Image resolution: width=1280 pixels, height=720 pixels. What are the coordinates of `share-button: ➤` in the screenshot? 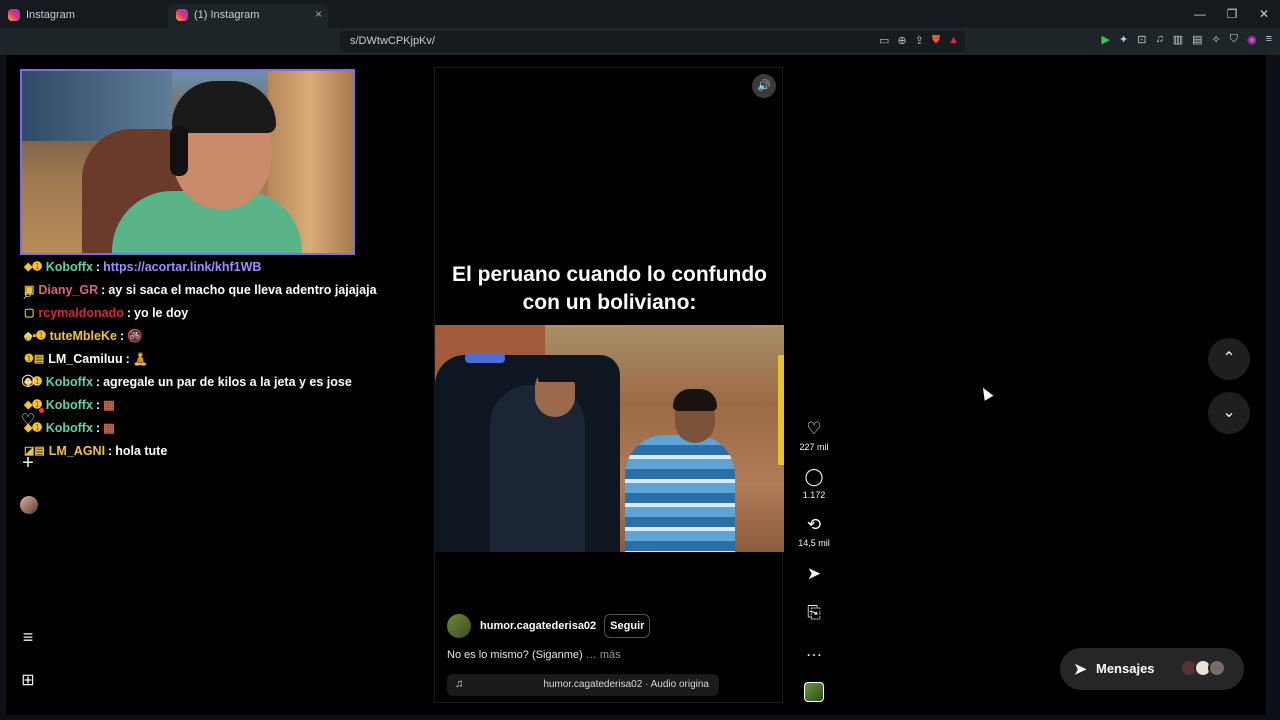 It's located at (814, 574).